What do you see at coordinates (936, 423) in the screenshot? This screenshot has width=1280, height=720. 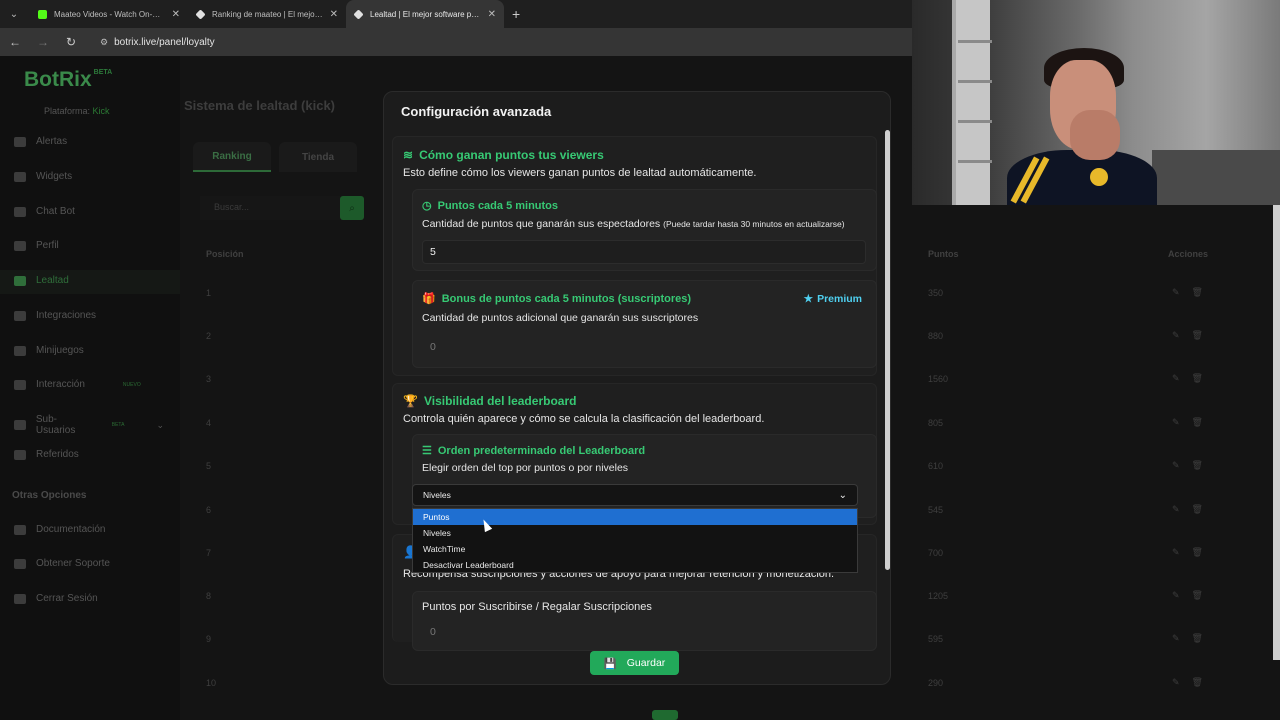 I see `table-row-points: 805` at bounding box center [936, 423].